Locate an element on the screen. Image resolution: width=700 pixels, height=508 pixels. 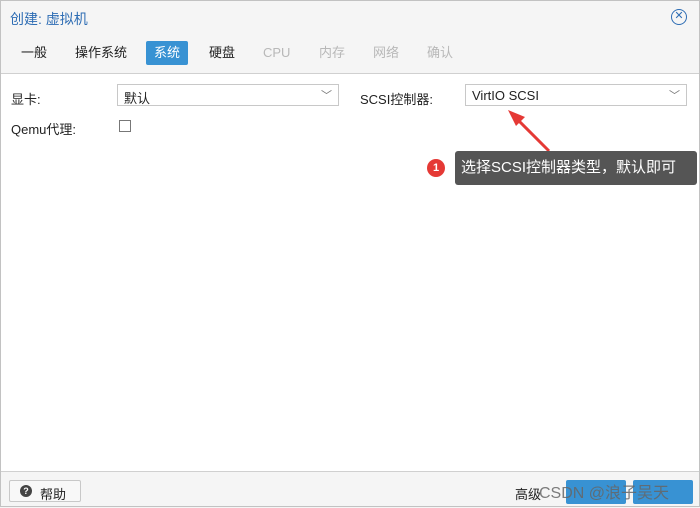
graphics-label: 显卡: is located at coordinates (26, 99).